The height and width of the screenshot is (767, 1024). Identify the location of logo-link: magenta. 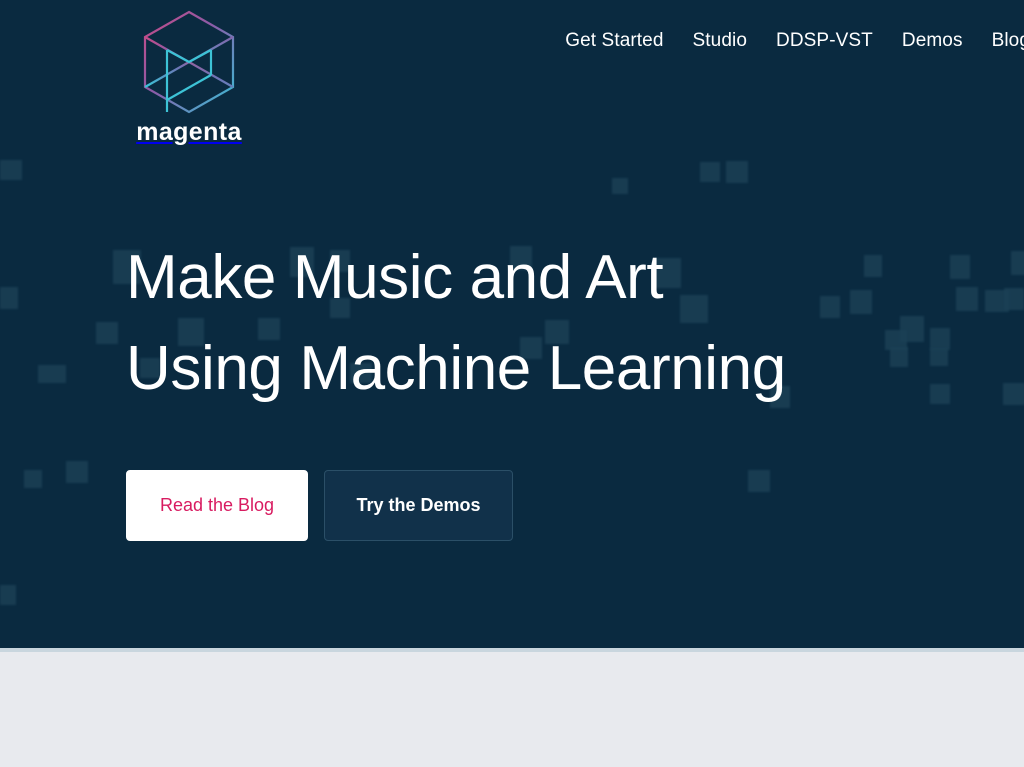
(189, 75).